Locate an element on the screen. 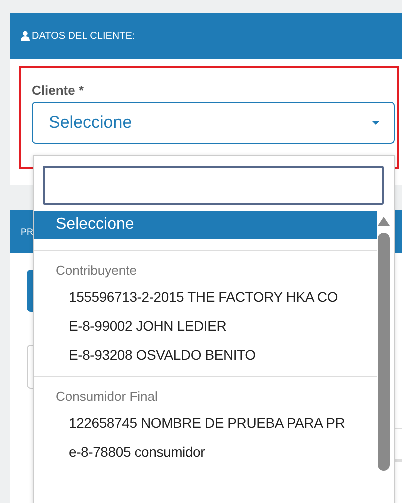  section-title: PR is located at coordinates (27, 231).